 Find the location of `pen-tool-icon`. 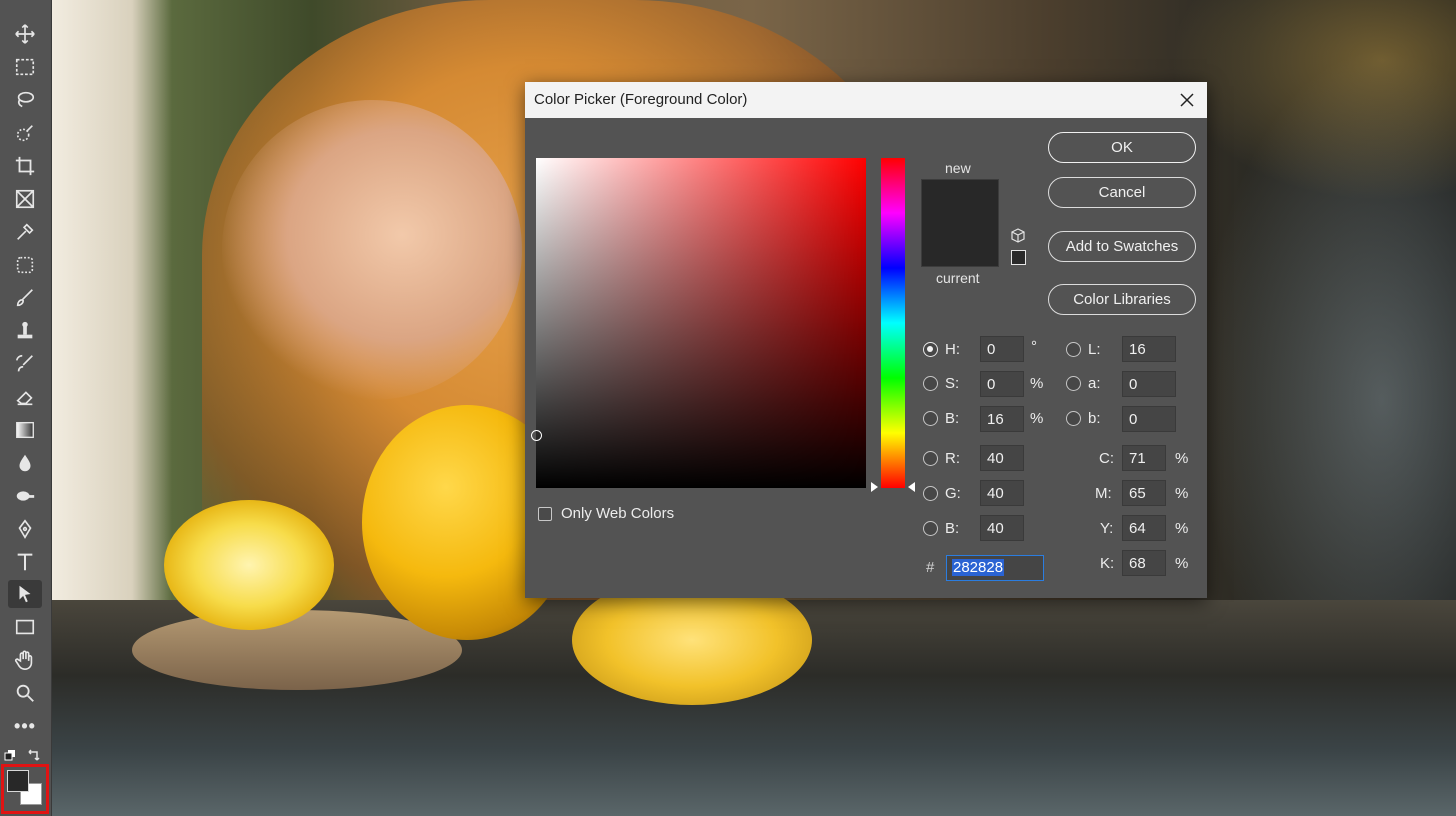

pen-tool-icon is located at coordinates (25, 529).